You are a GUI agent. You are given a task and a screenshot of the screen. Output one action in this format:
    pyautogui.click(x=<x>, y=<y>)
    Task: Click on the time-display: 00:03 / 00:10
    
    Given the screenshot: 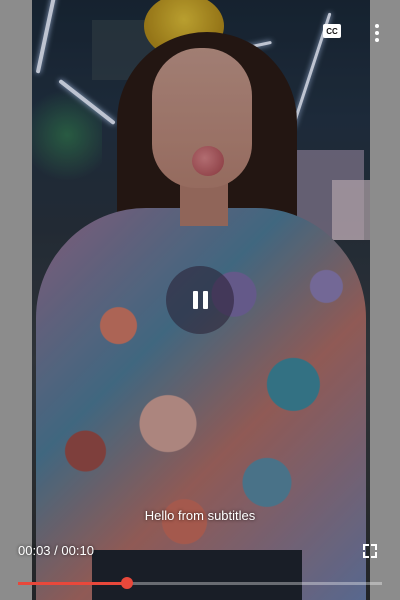 What is the action you would take?
    pyautogui.click(x=56, y=550)
    